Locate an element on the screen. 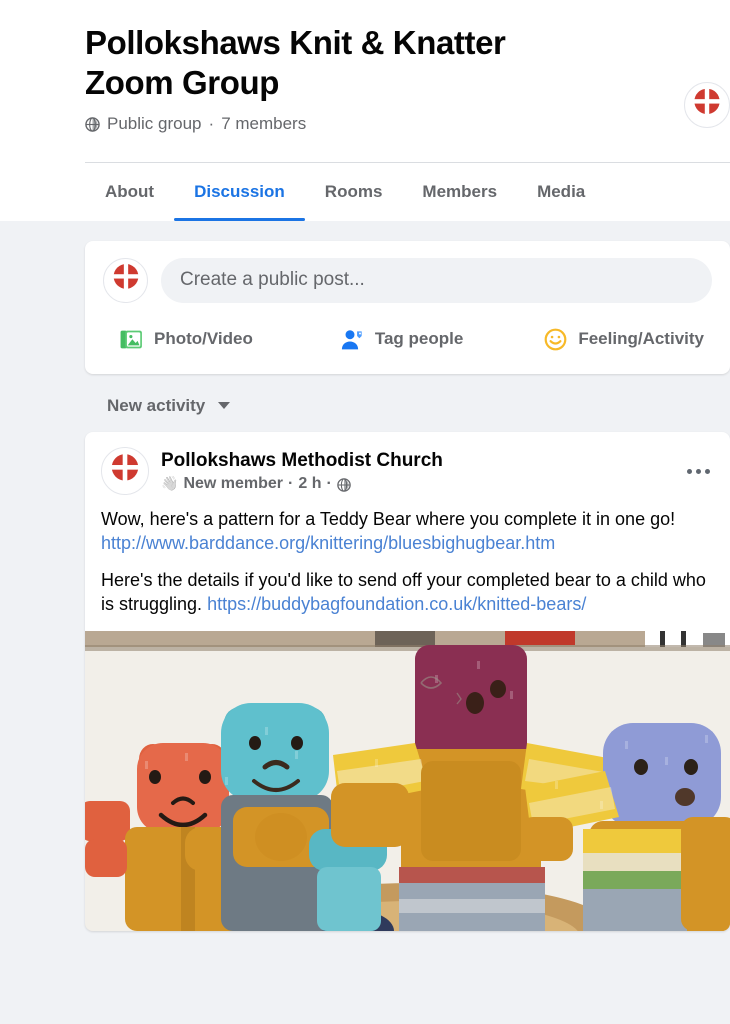 This screenshot has width=730, height=1024. photo-video-button: Photo/Video is located at coordinates (186, 339).